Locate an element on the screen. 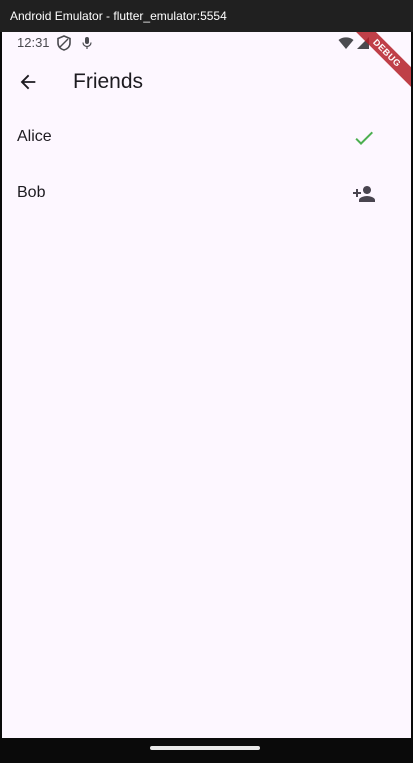 The height and width of the screenshot is (763, 413). page-title: Friends is located at coordinates (108, 81).